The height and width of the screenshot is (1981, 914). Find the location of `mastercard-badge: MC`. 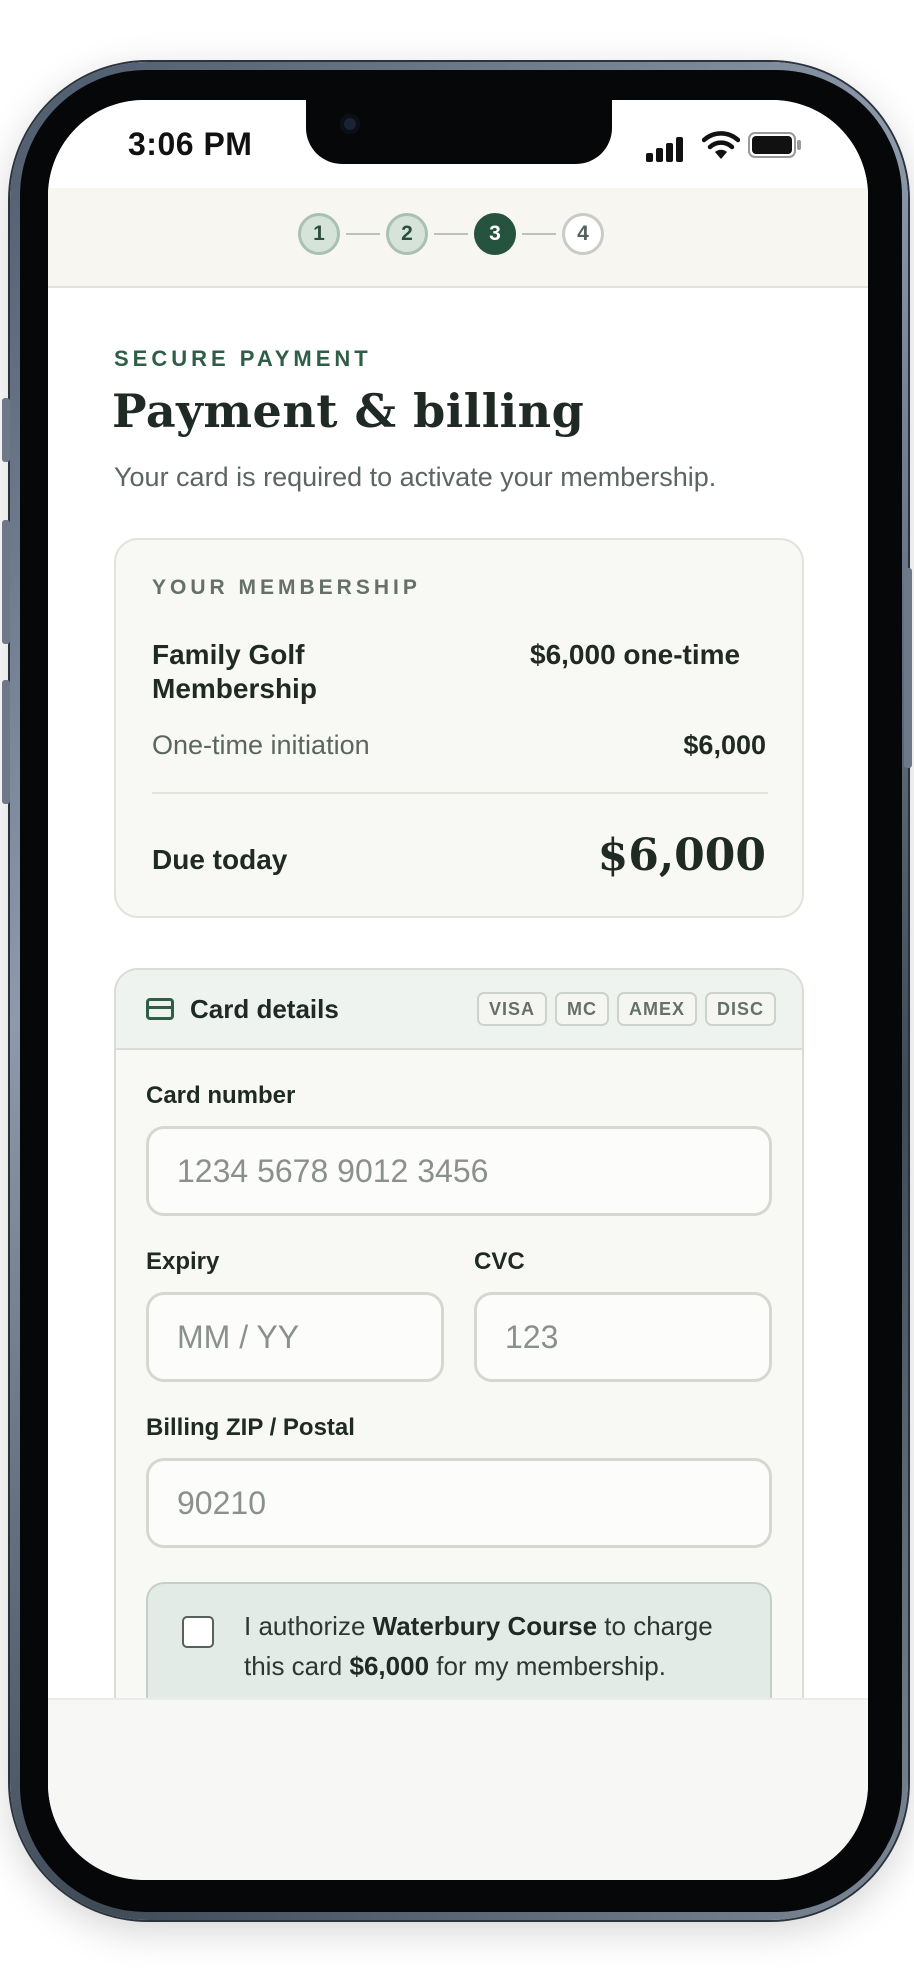

mastercard-badge: MC is located at coordinates (581, 1009).